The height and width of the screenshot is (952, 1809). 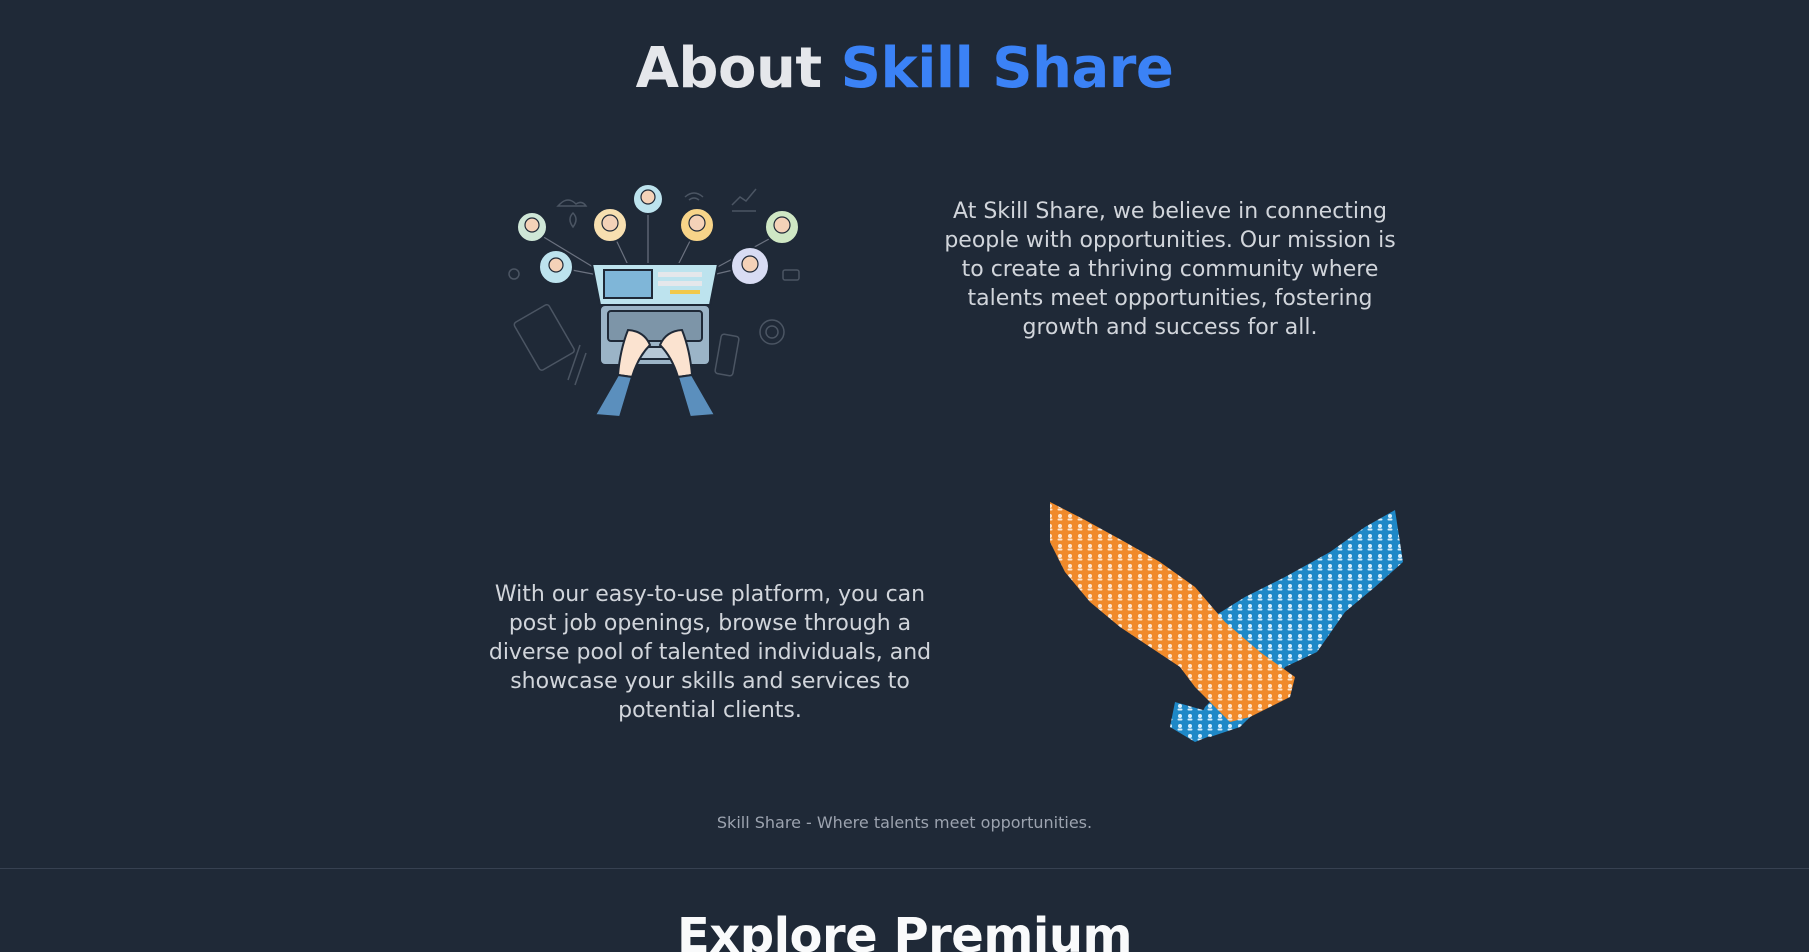 I want to click on handshake-icon, so click(x=1226, y=622).